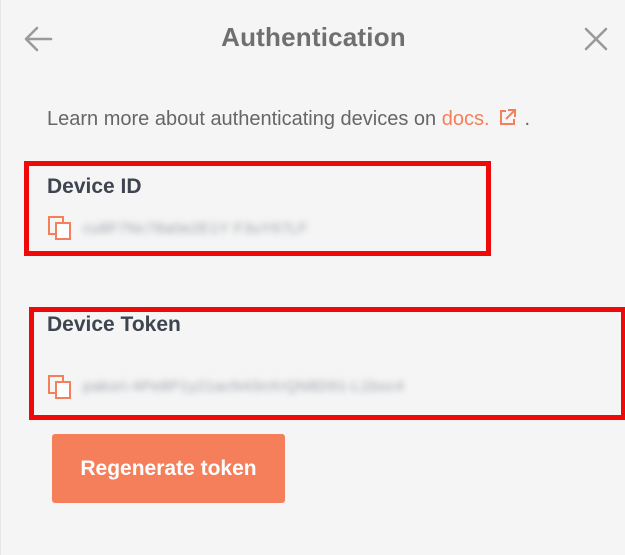 Image resolution: width=625 pixels, height=555 pixels. Describe the element at coordinates (195, 228) in the screenshot. I see `device-id-value: cu8F7Nc78a0e2E1Y F3uY67LF` at that location.